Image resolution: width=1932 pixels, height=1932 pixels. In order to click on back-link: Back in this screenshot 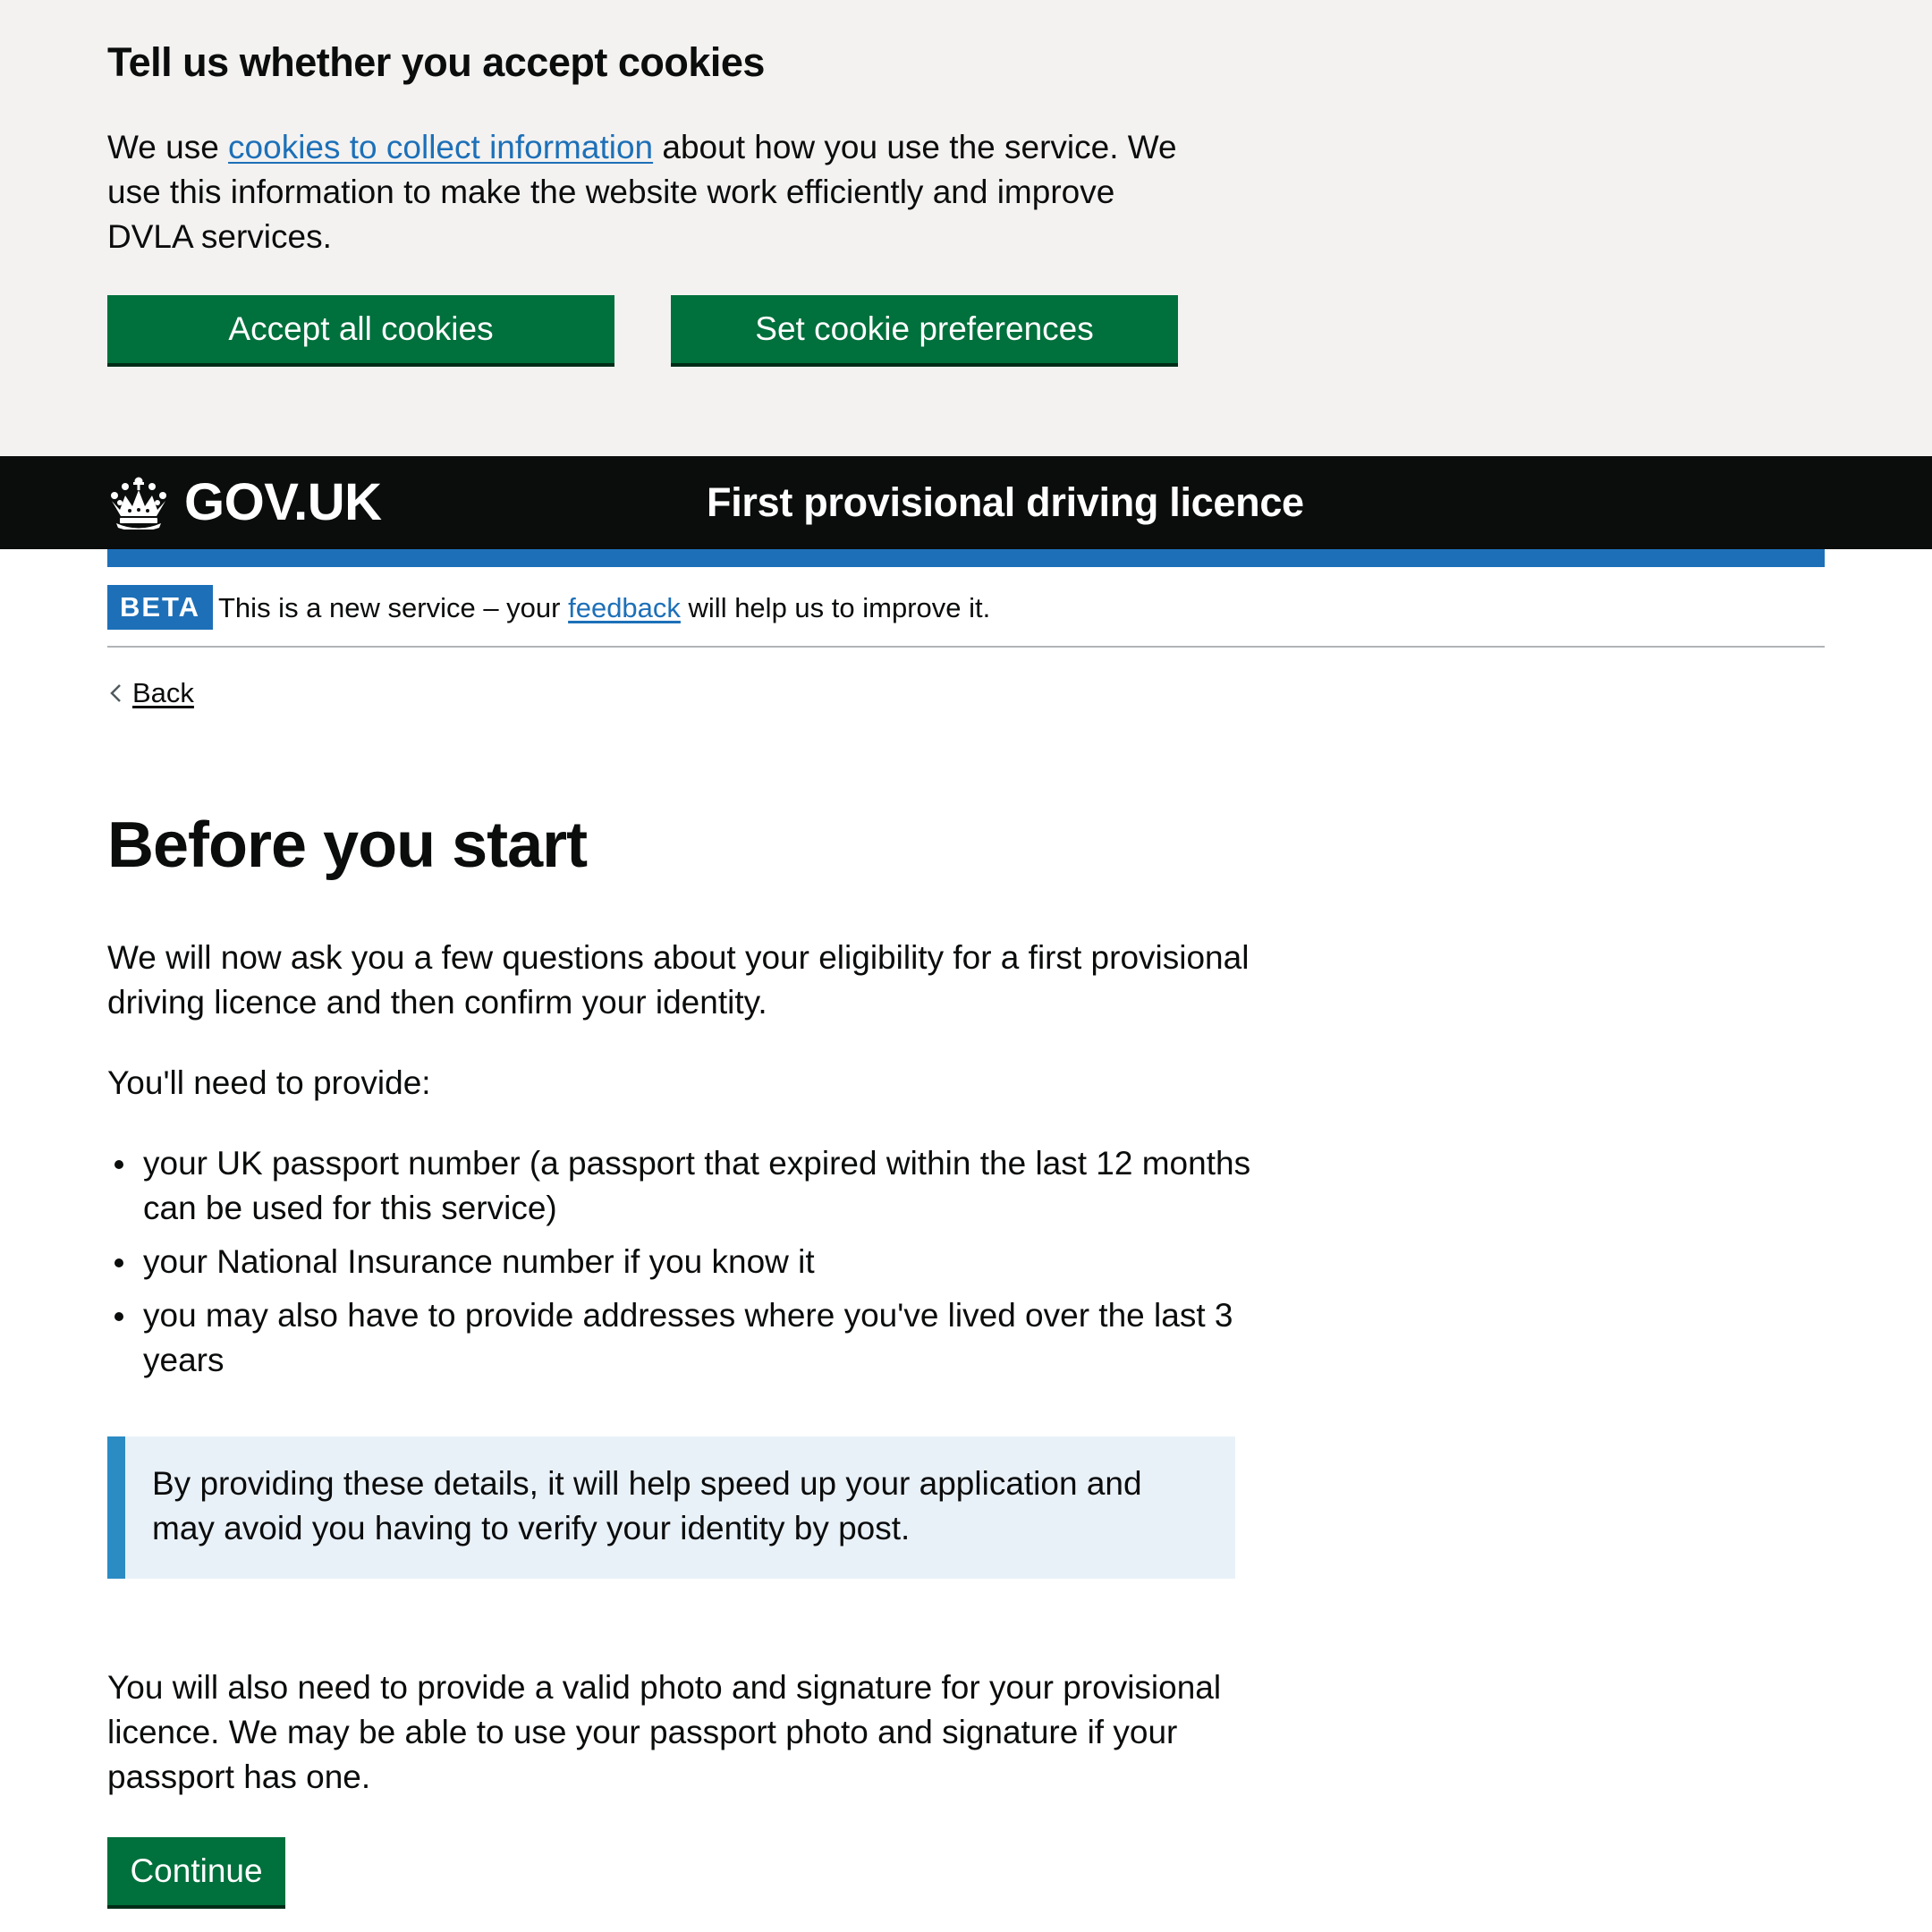, I will do `click(150, 693)`.